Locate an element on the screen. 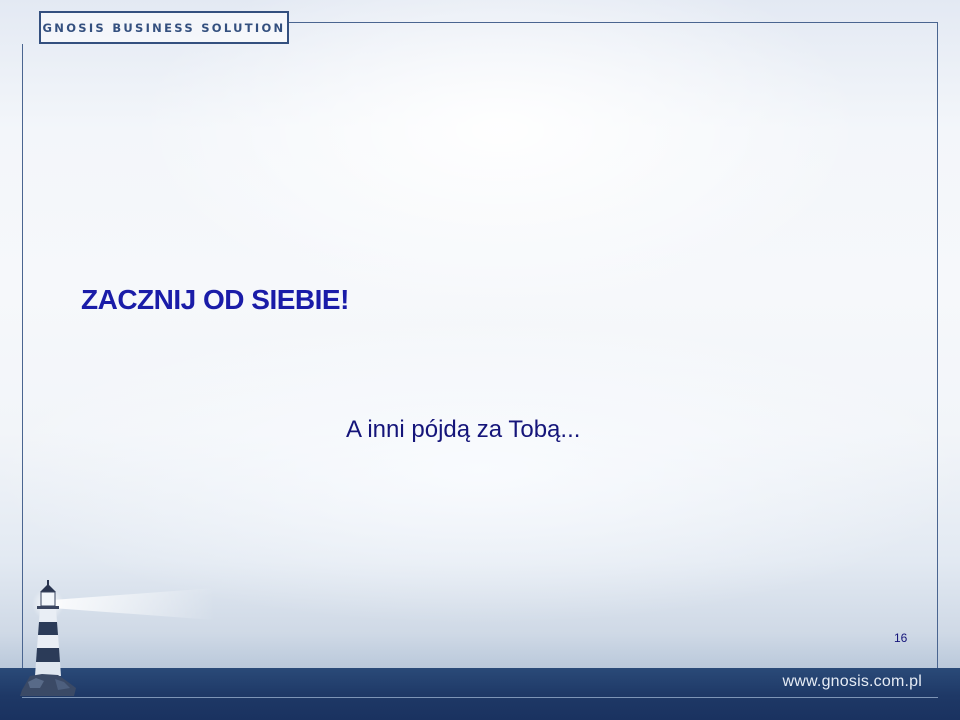 The image size is (960, 720). frame-line-top is located at coordinates (613, 22).